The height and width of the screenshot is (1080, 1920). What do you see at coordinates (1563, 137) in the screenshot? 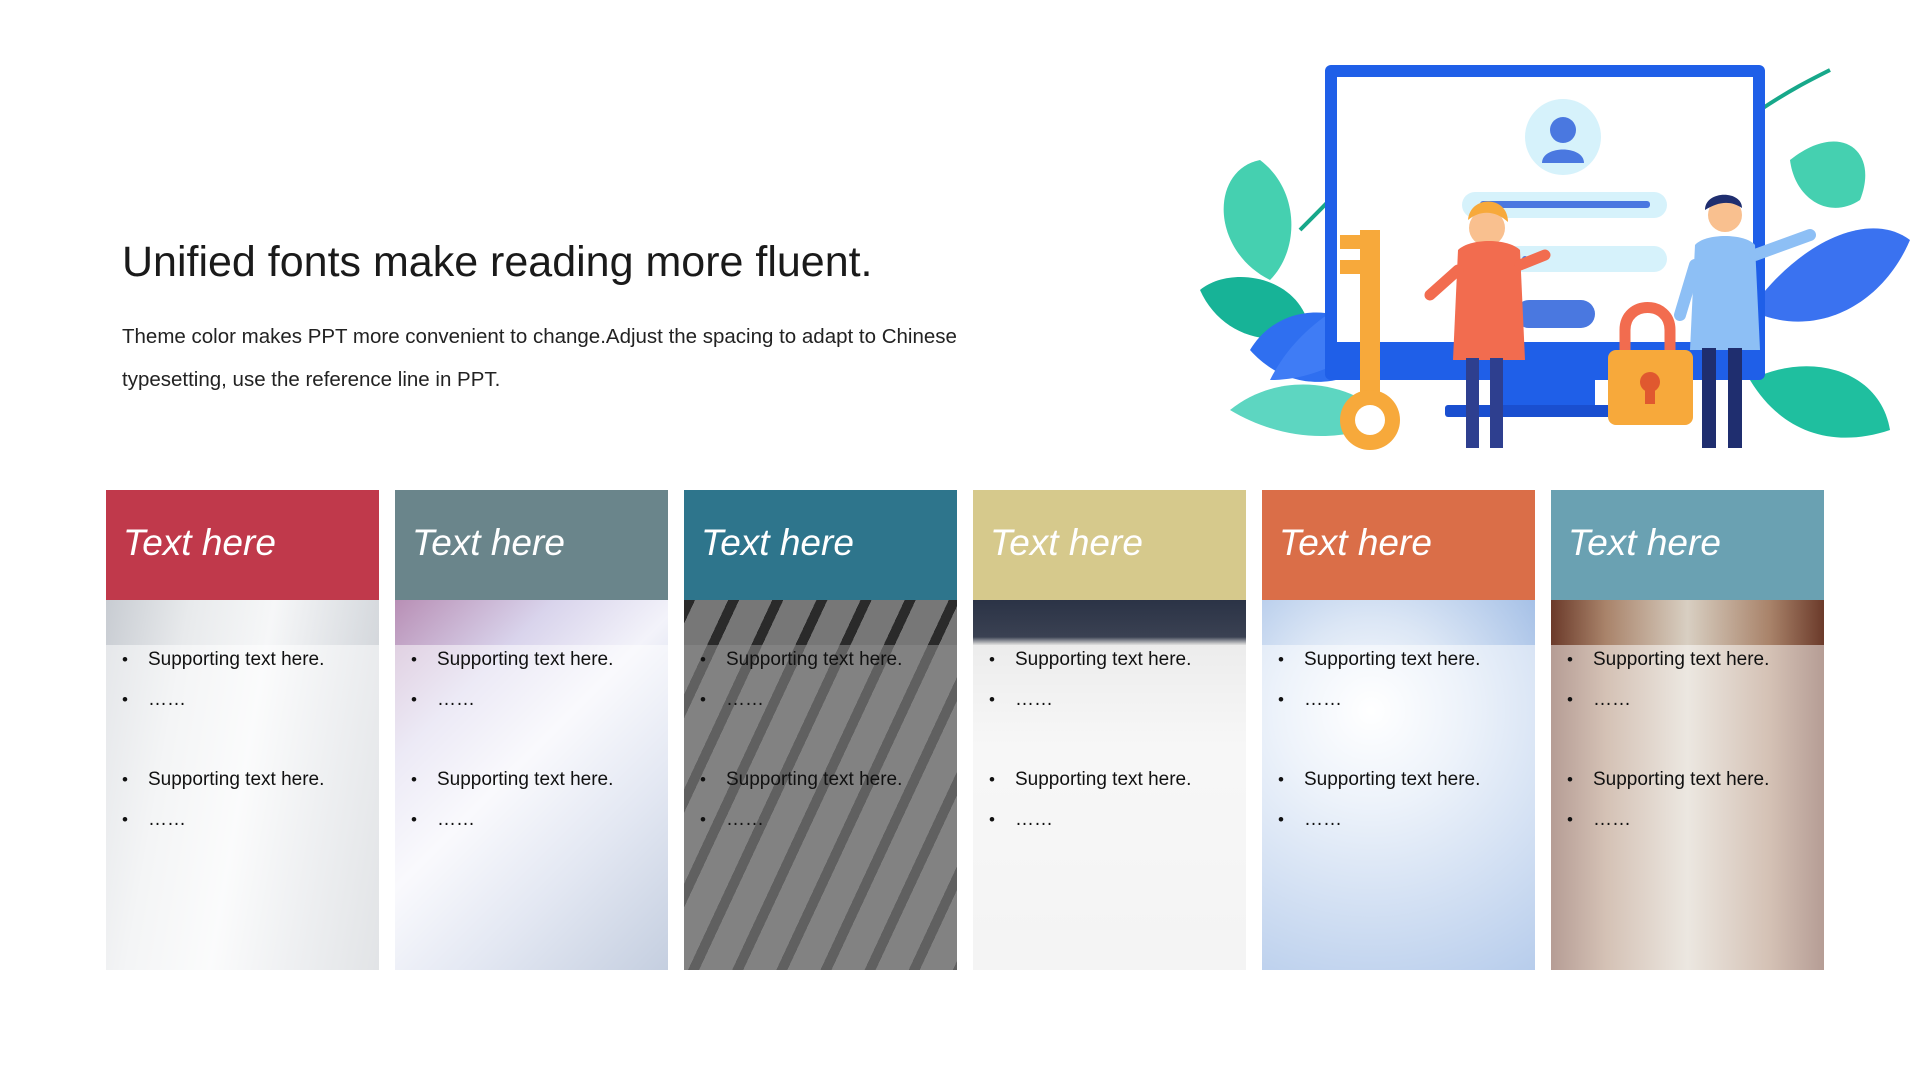
I see `user-avatar-icon` at bounding box center [1563, 137].